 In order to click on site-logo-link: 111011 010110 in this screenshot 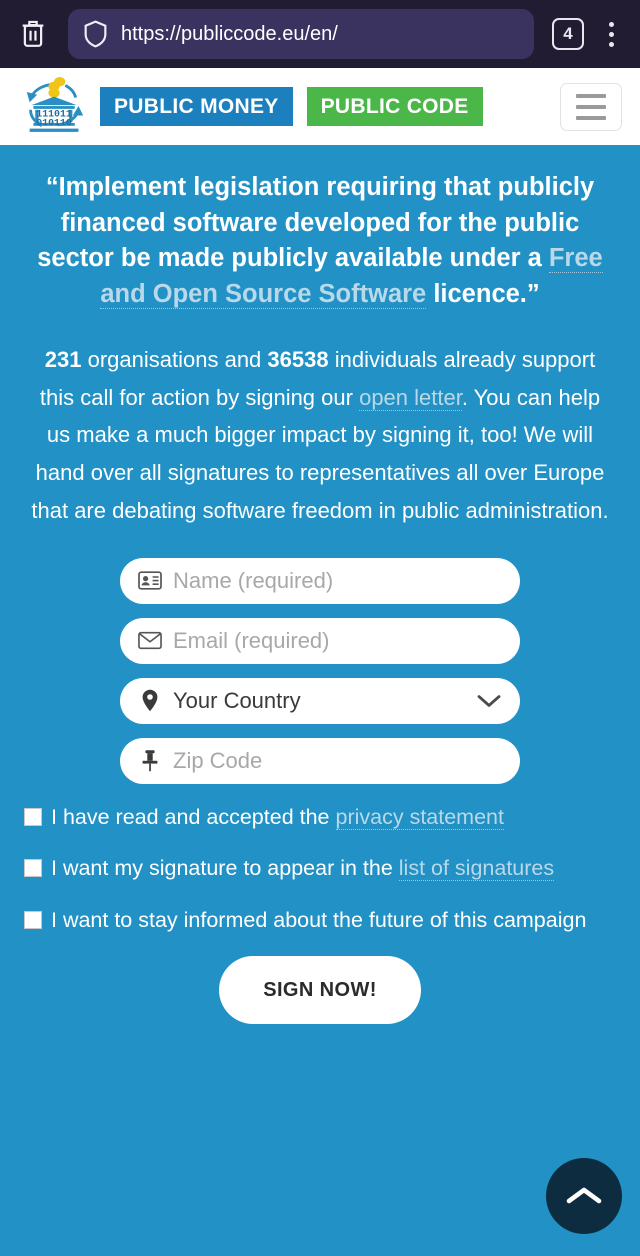, I will do `click(55, 107)`.